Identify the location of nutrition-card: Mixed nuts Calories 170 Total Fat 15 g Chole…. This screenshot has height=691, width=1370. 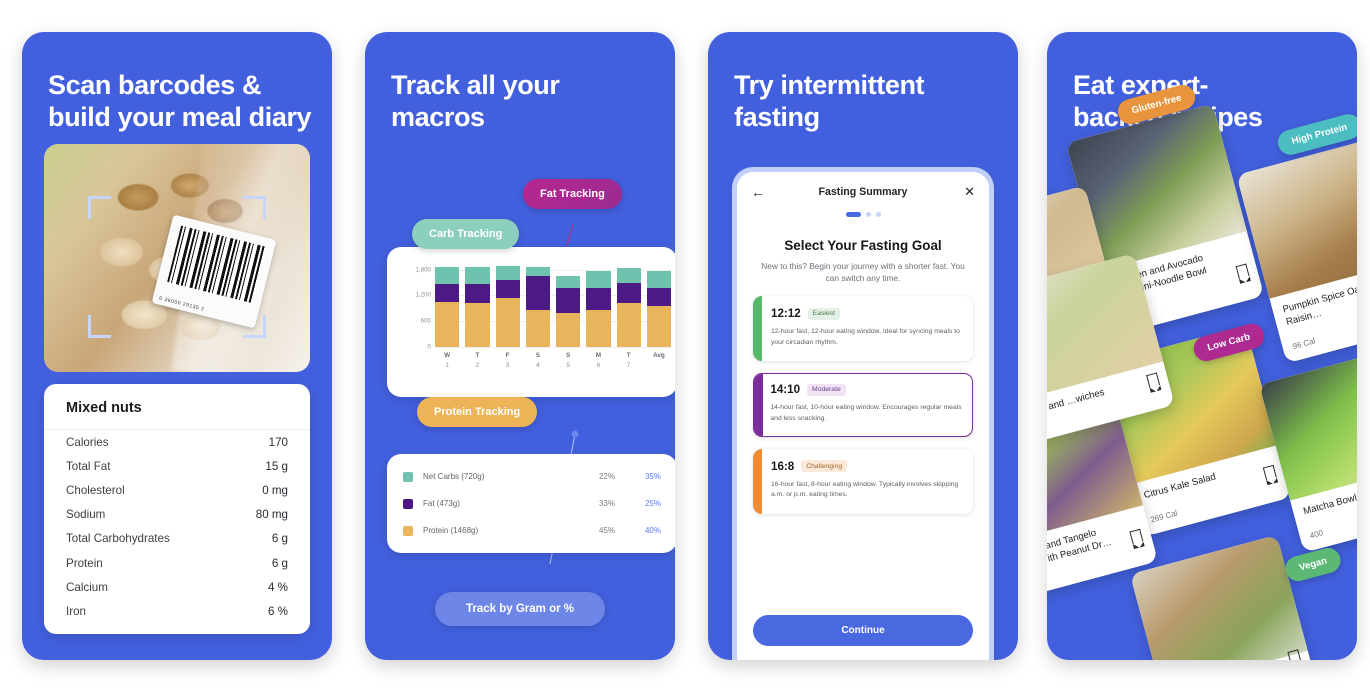
(177, 509).